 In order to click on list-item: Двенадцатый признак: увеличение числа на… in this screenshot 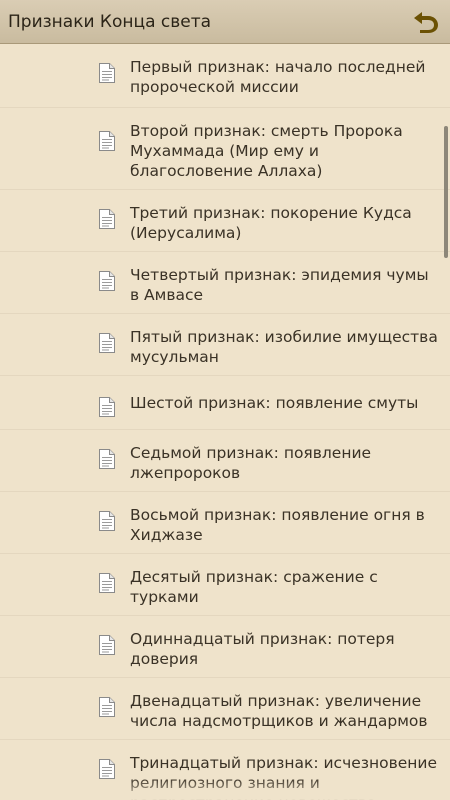, I will do `click(225, 709)`.